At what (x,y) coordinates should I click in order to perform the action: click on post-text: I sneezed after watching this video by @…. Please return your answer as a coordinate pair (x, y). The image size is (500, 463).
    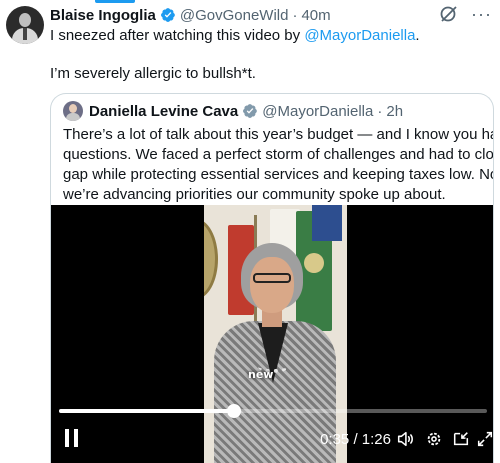
    Looking at the image, I should click on (270, 55).